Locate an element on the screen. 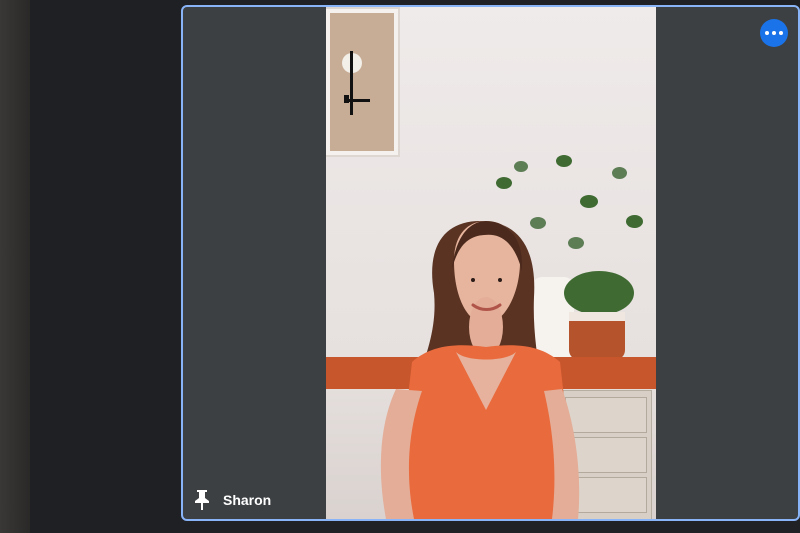  participant-person is located at coordinates (480, 370).